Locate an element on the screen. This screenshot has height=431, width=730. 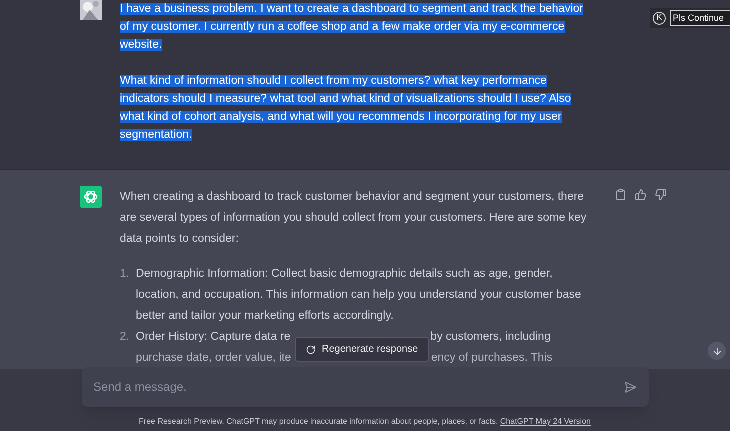
message-field: Send a message. is located at coordinates (365, 387).